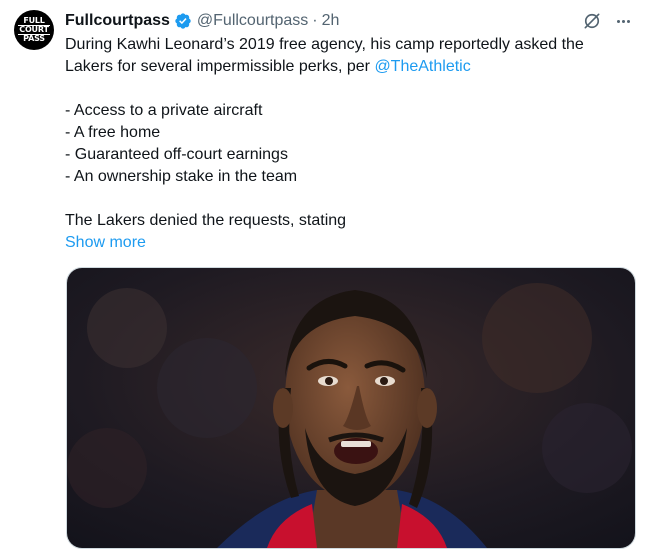 Image resolution: width=650 pixels, height=549 pixels. Describe the element at coordinates (164, 110) in the screenshot. I see `bullet-item: - Access to a private aircraft` at that location.